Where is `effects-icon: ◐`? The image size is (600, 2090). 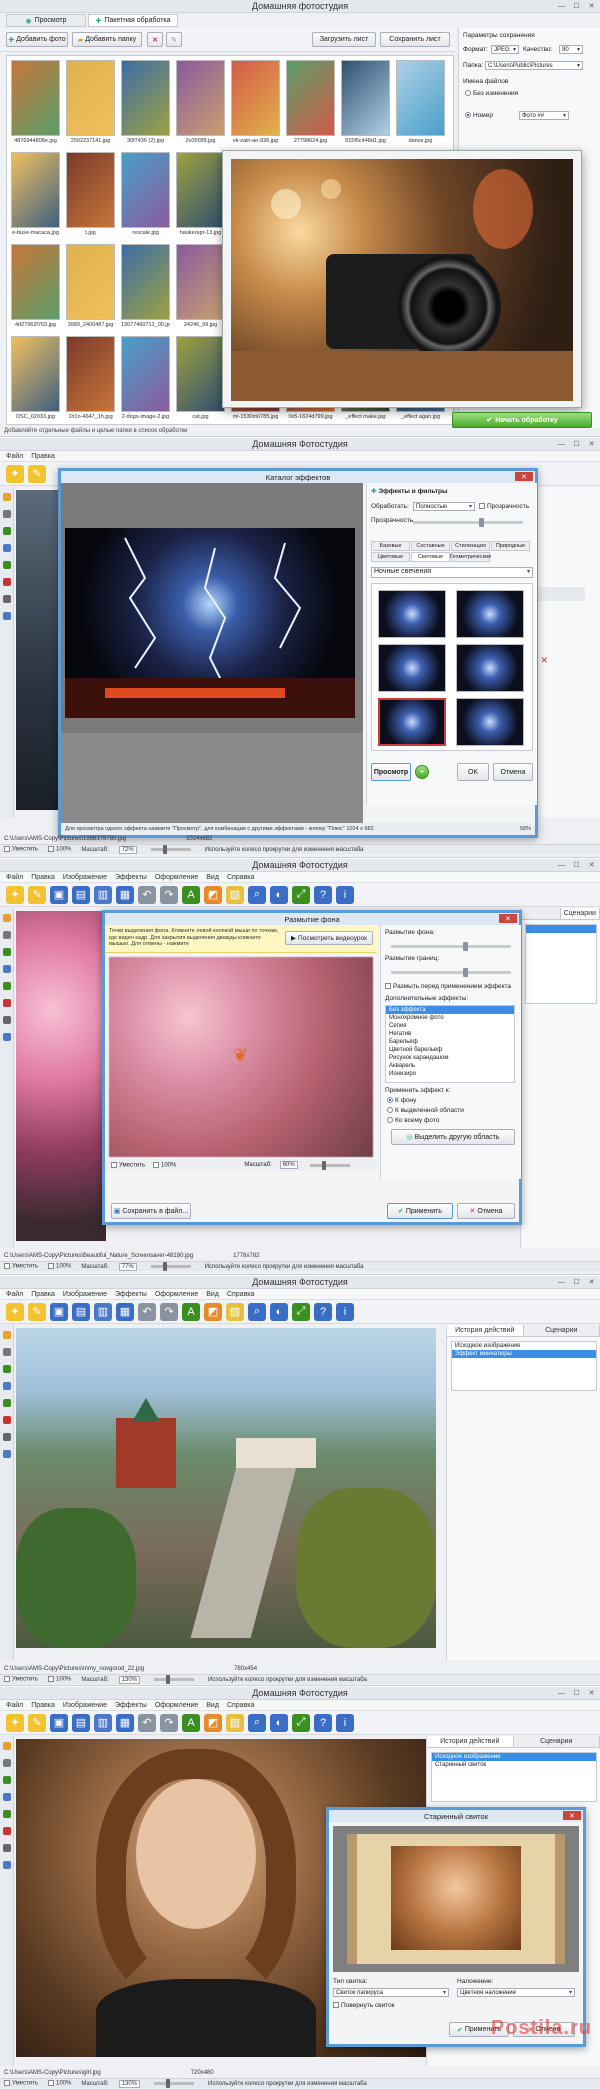 effects-icon: ◐ is located at coordinates (279, 1722).